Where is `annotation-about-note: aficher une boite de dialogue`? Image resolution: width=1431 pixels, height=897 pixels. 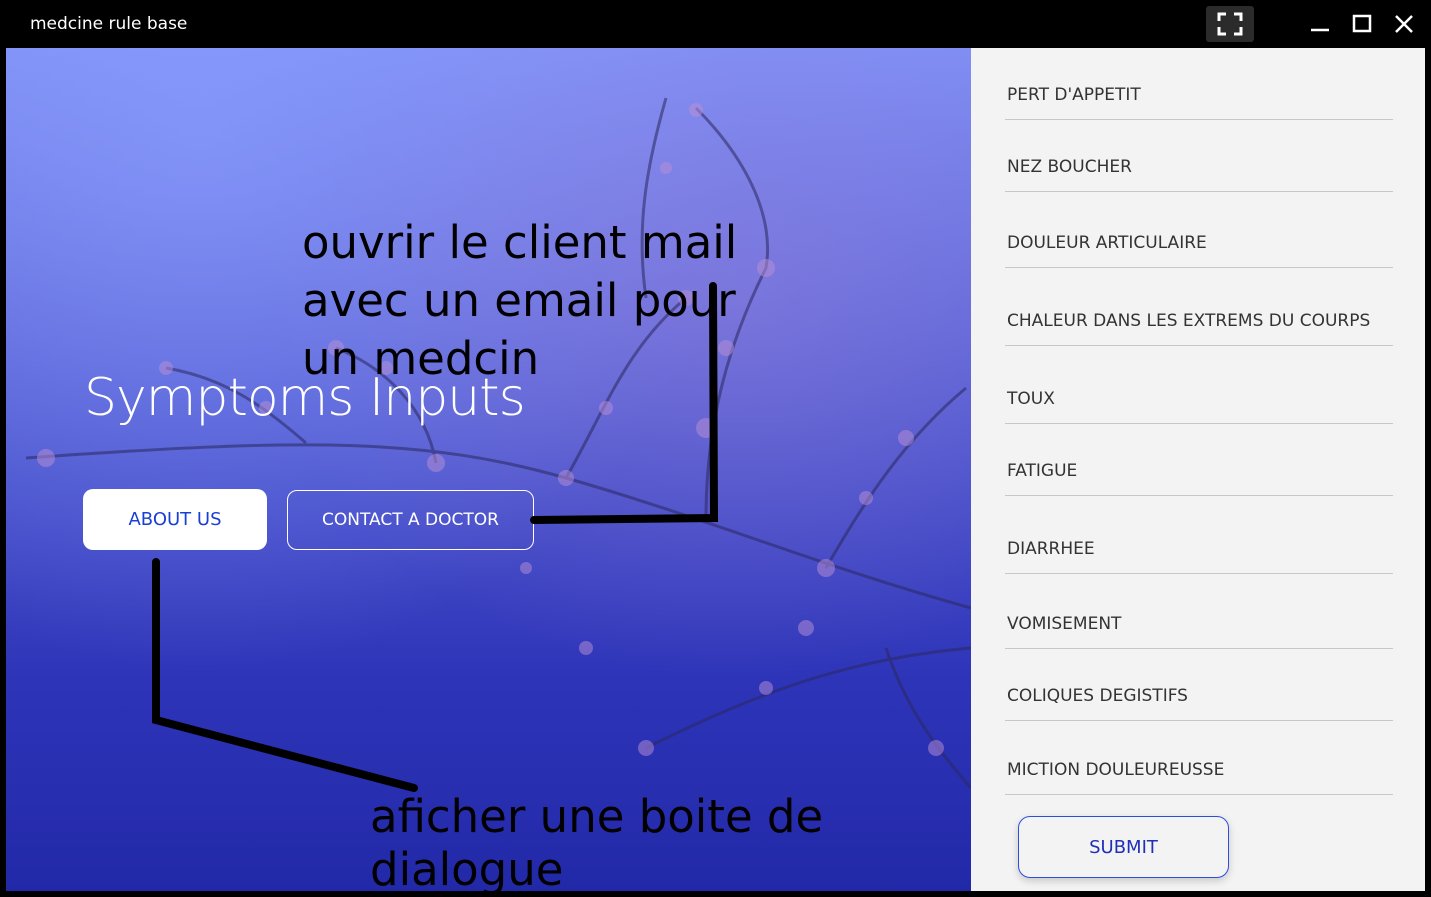
annotation-about-note: aficher une boite de dialogue is located at coordinates (597, 840).